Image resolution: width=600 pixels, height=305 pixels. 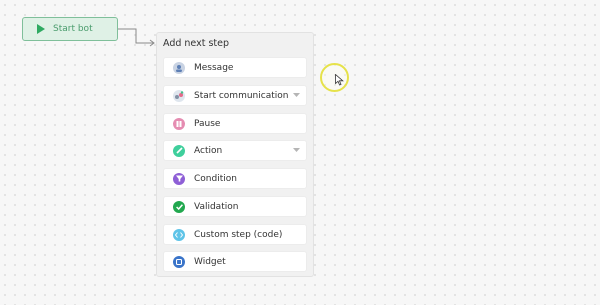 I want to click on mouse-cursor-icon, so click(x=339, y=80).